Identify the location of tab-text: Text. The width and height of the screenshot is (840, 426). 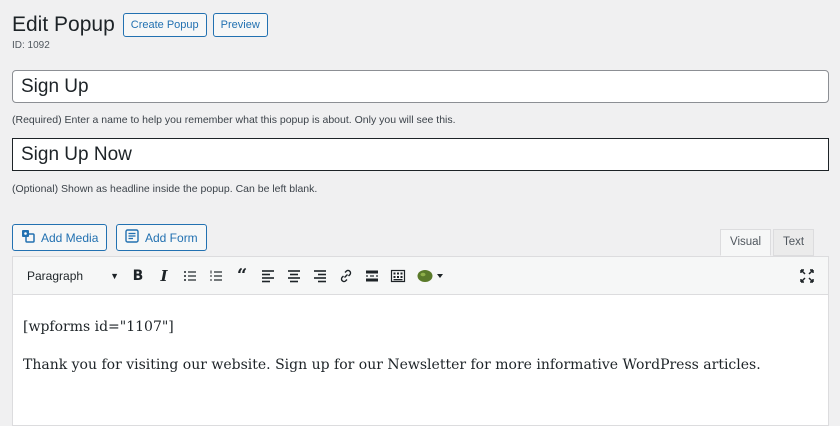
(794, 242).